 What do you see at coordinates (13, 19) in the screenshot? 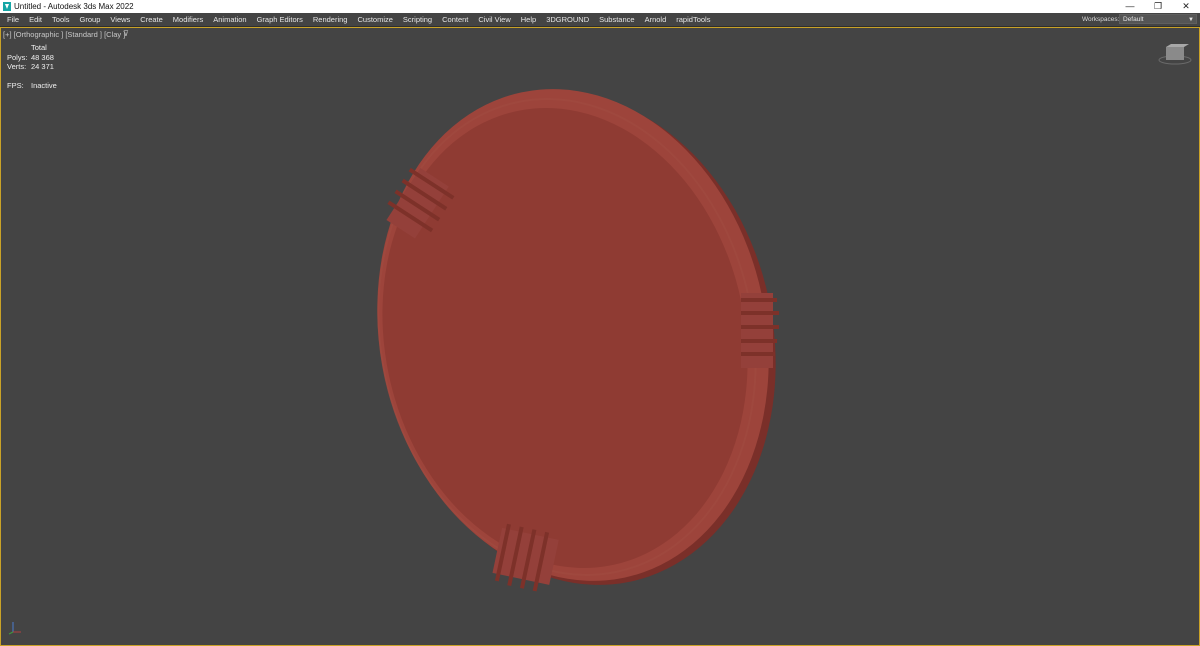
I see `menu-file: File` at bounding box center [13, 19].